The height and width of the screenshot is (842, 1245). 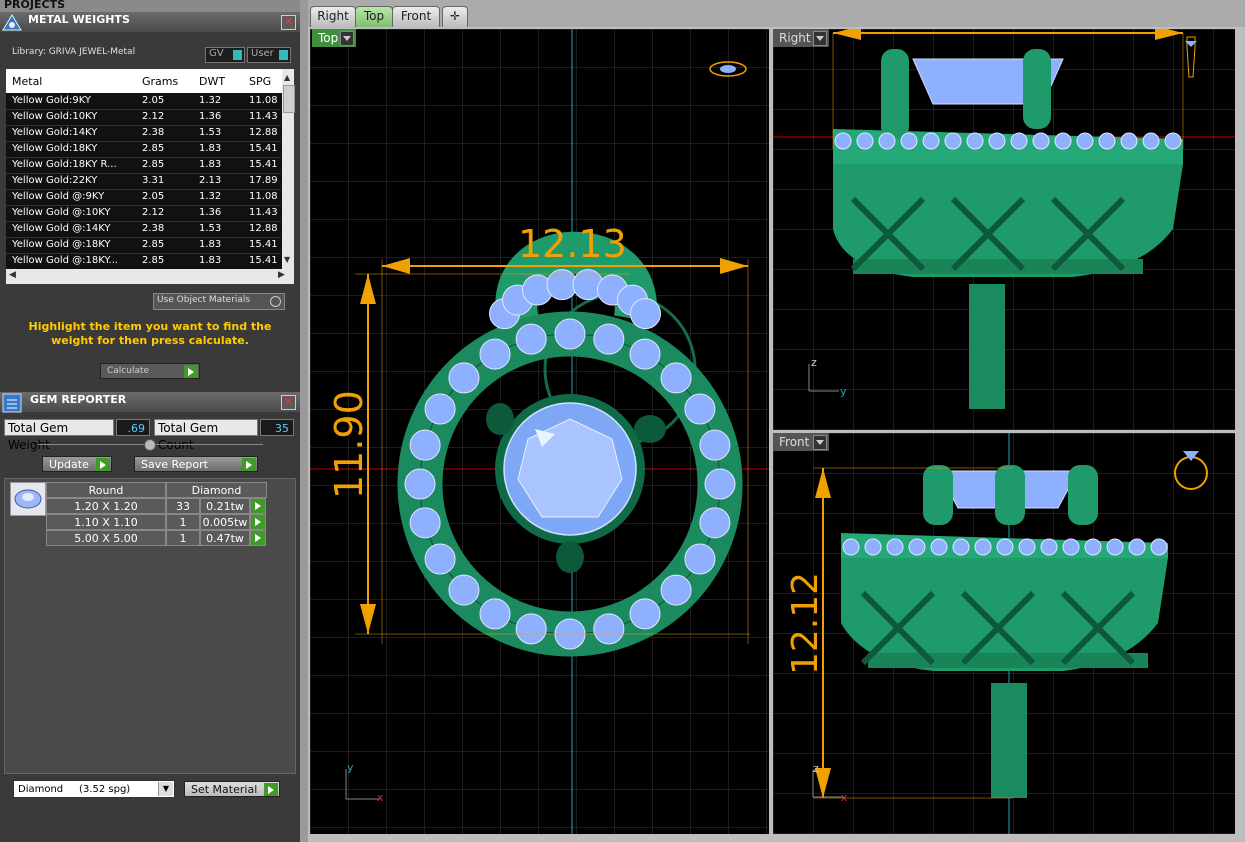 I want to click on gem-thumbnail-icon, so click(x=28, y=499).